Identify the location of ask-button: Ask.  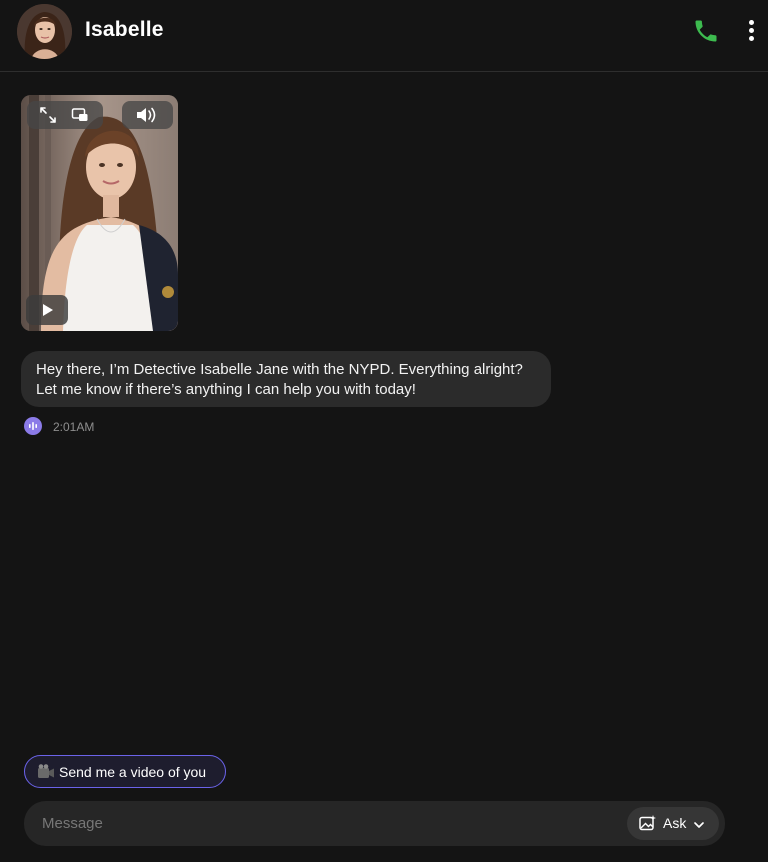
(673, 823).